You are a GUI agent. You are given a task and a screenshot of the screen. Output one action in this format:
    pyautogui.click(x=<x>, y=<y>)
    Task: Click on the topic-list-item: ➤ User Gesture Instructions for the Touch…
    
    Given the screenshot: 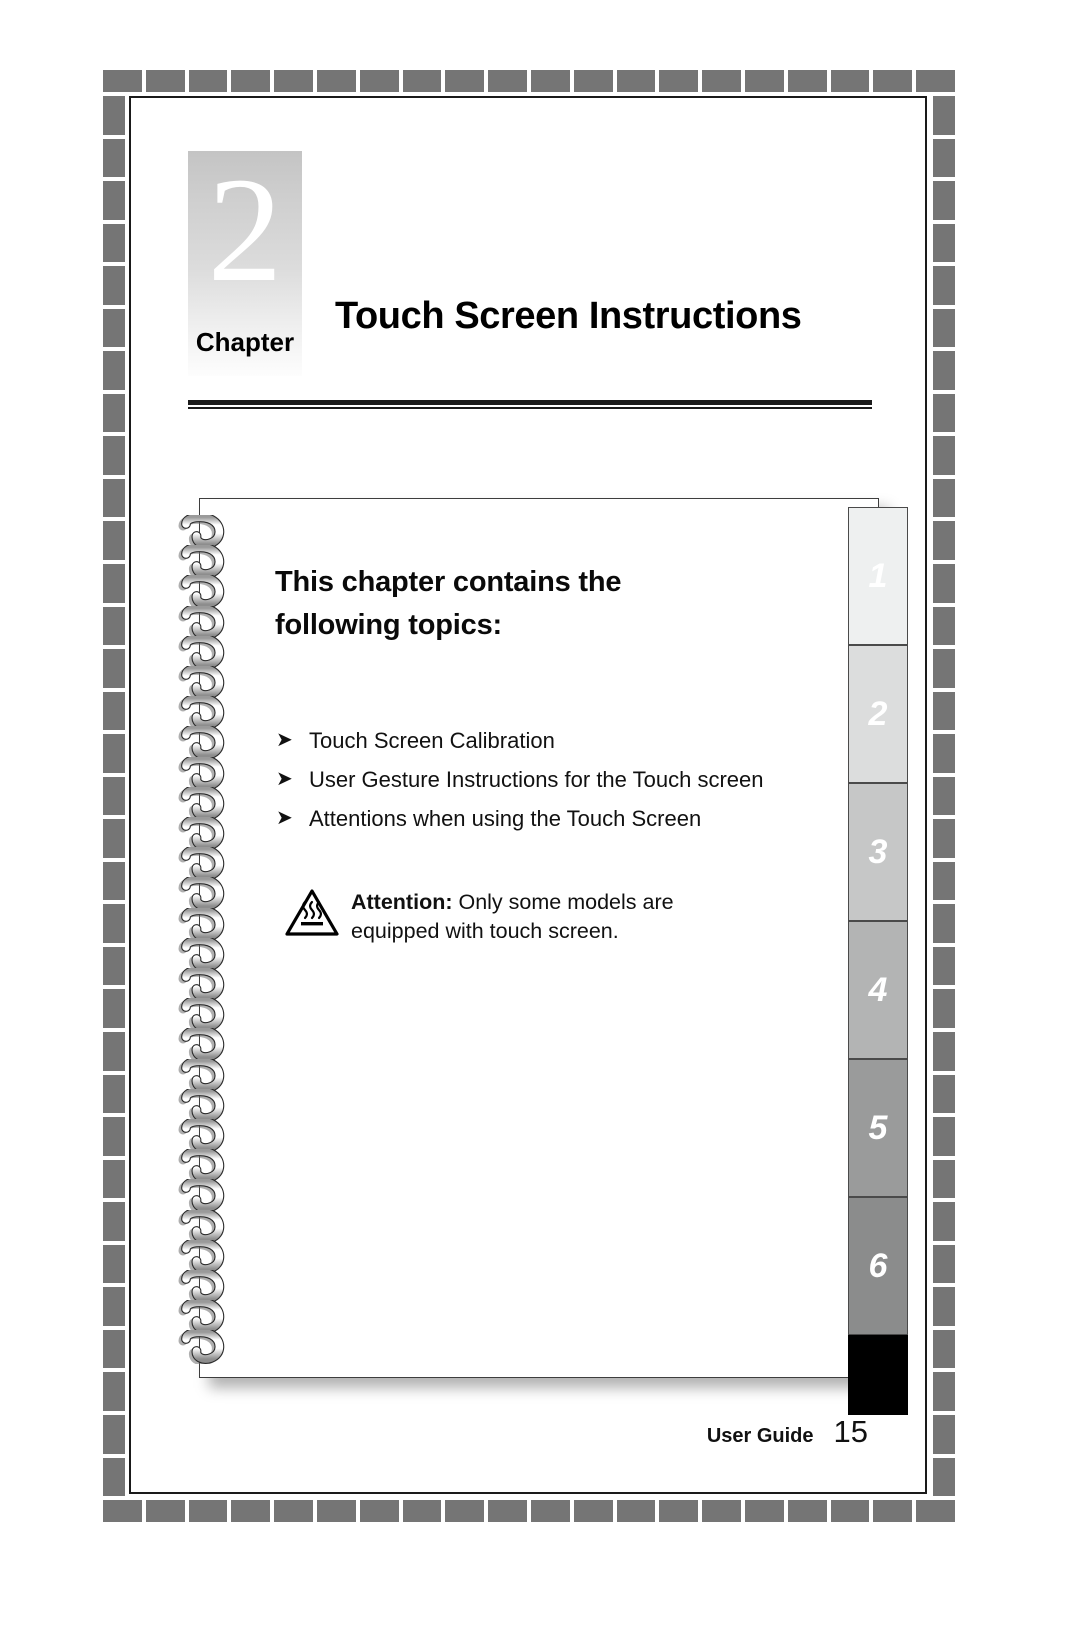 What is the action you would take?
    pyautogui.click(x=519, y=779)
    